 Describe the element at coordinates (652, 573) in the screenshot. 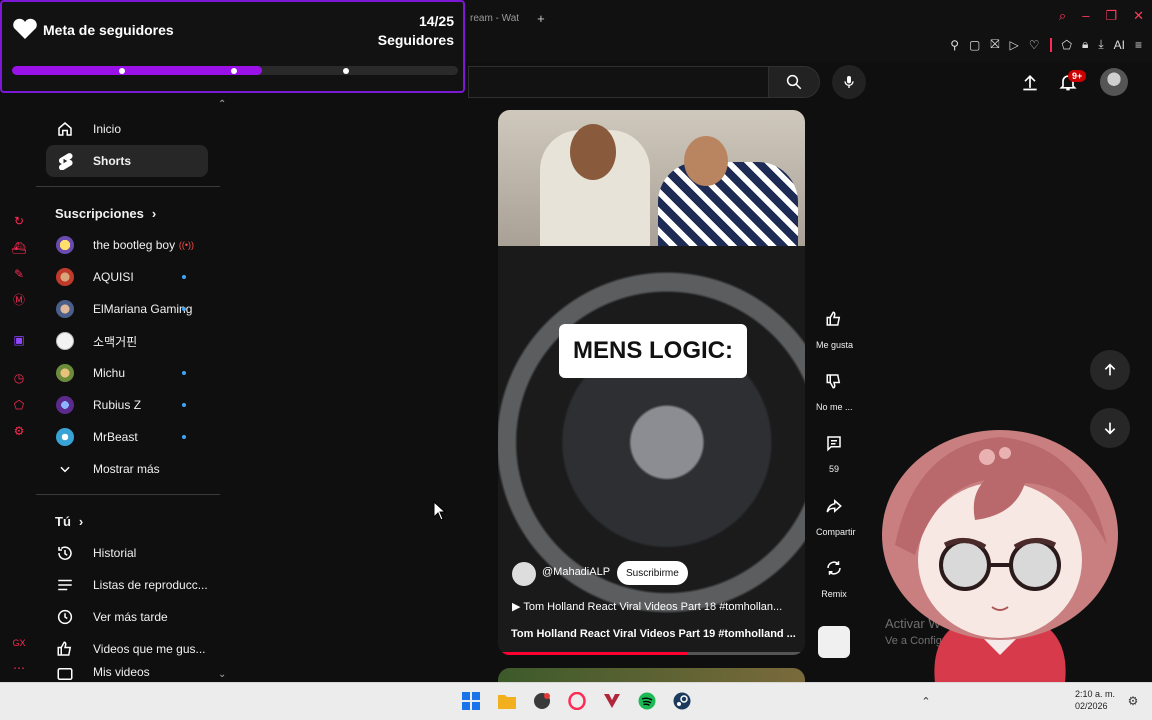

I see `subscribe-button: Suscribirme` at that location.